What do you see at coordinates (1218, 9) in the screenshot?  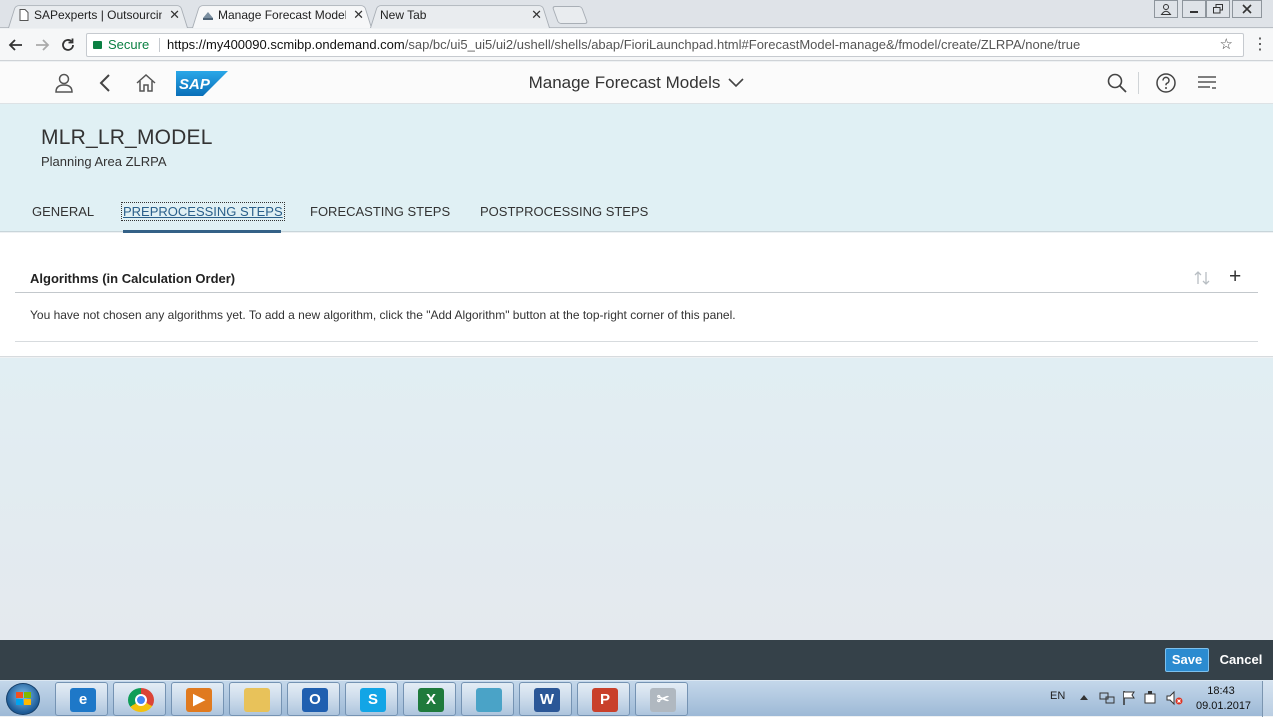 I see `restore-icon` at bounding box center [1218, 9].